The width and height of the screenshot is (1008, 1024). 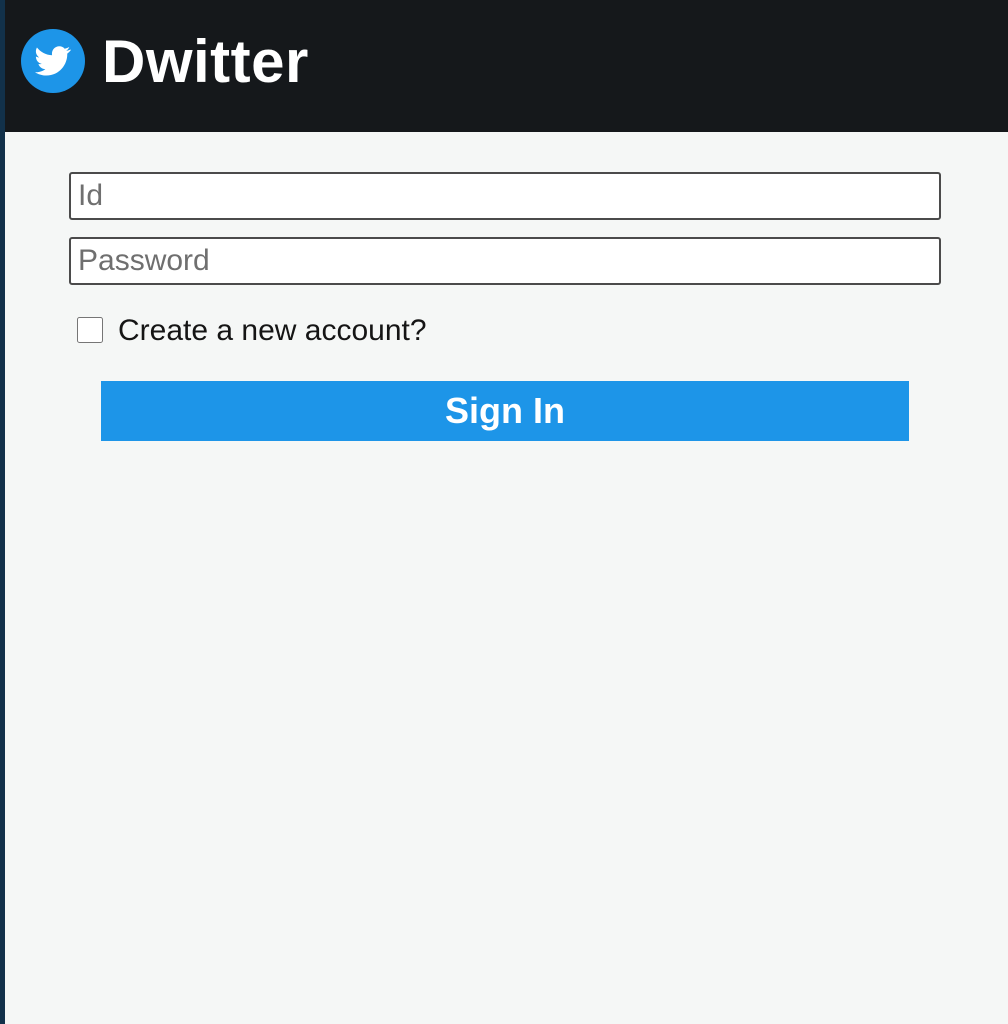 What do you see at coordinates (505, 261) in the screenshot?
I see `password-input` at bounding box center [505, 261].